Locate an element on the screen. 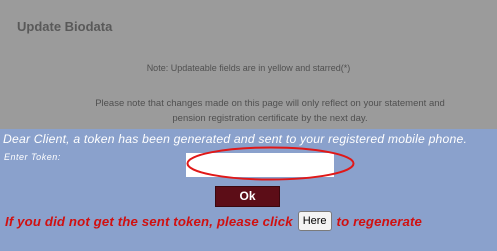 This screenshot has width=497, height=251. ok-button: Ok is located at coordinates (247, 196).